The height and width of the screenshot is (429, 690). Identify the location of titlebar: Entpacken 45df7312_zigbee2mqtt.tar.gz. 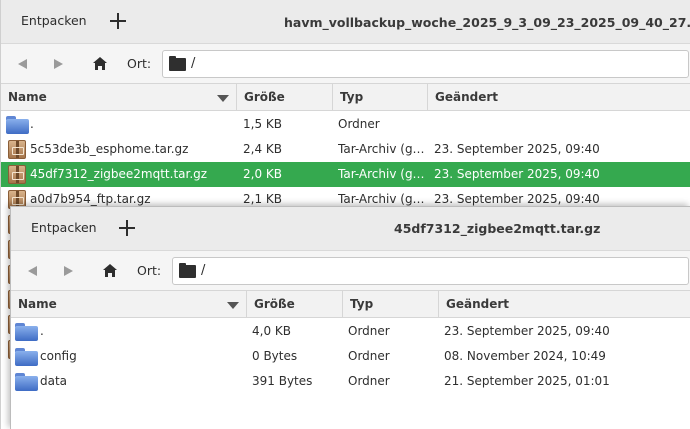
(350, 229).